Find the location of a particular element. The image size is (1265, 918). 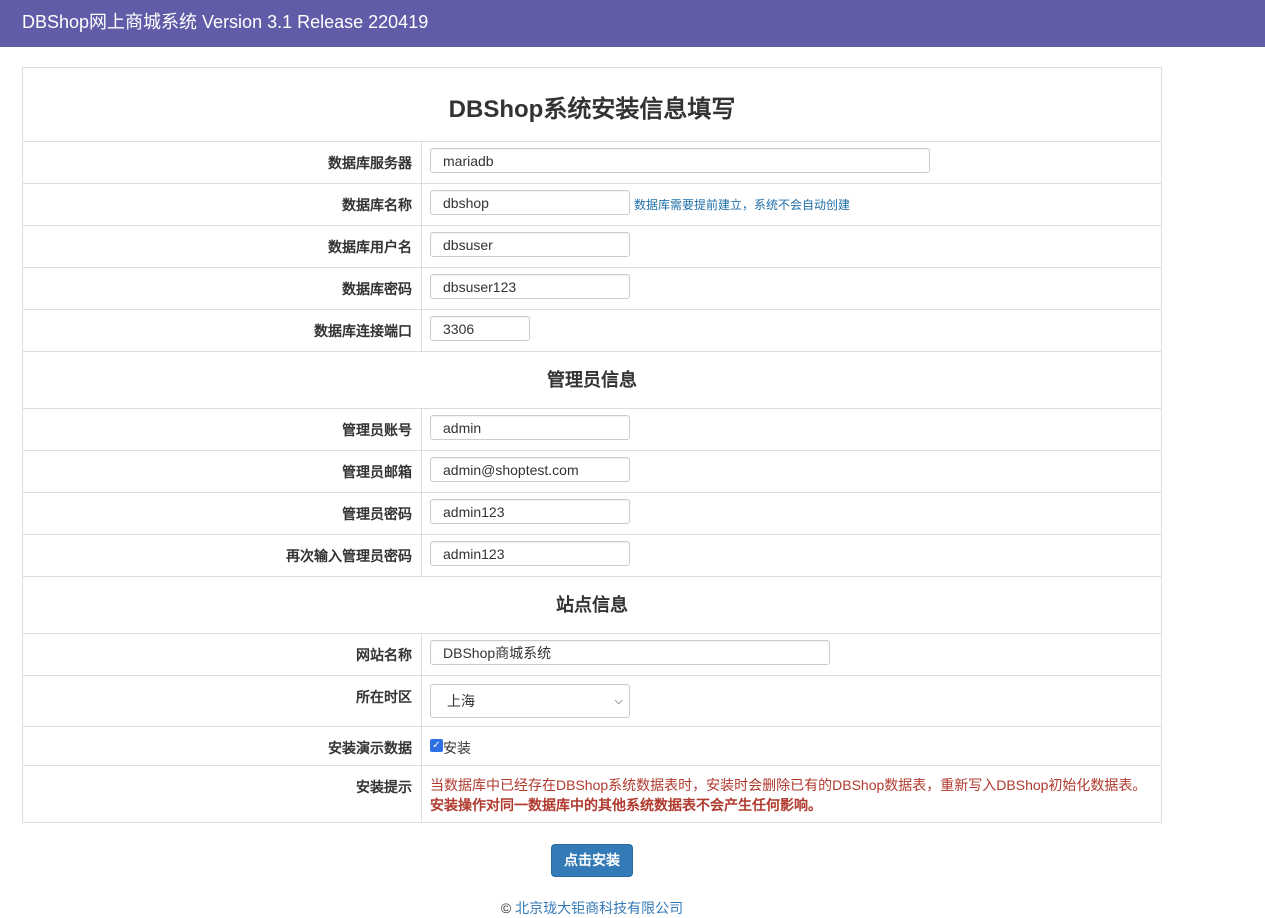

site-name-input is located at coordinates (630, 652).